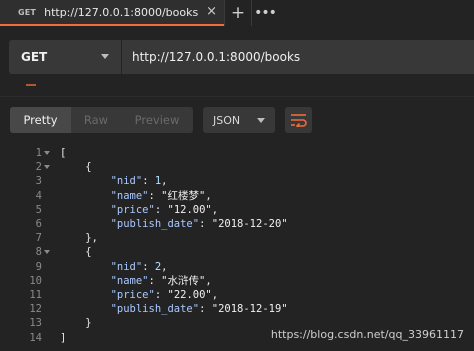  Describe the element at coordinates (38, 167) in the screenshot. I see `line-number: 2` at that location.